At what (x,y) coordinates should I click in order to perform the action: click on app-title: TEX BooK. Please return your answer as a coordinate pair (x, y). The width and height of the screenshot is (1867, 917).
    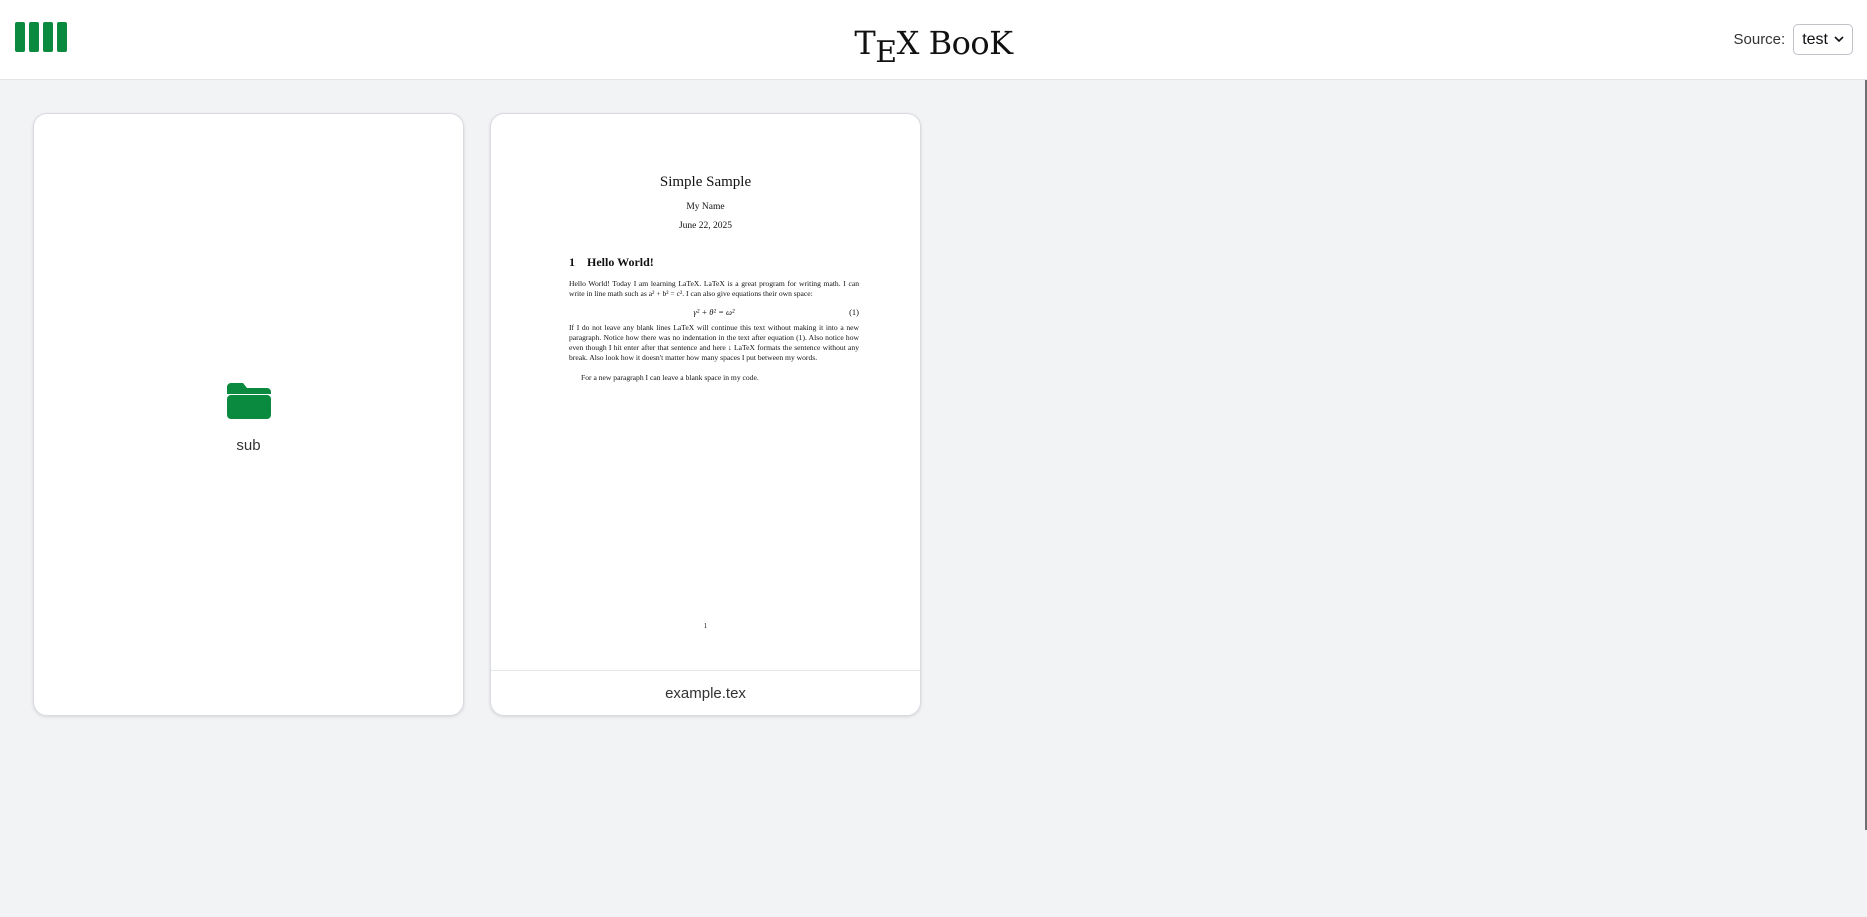
    Looking at the image, I should click on (933, 47).